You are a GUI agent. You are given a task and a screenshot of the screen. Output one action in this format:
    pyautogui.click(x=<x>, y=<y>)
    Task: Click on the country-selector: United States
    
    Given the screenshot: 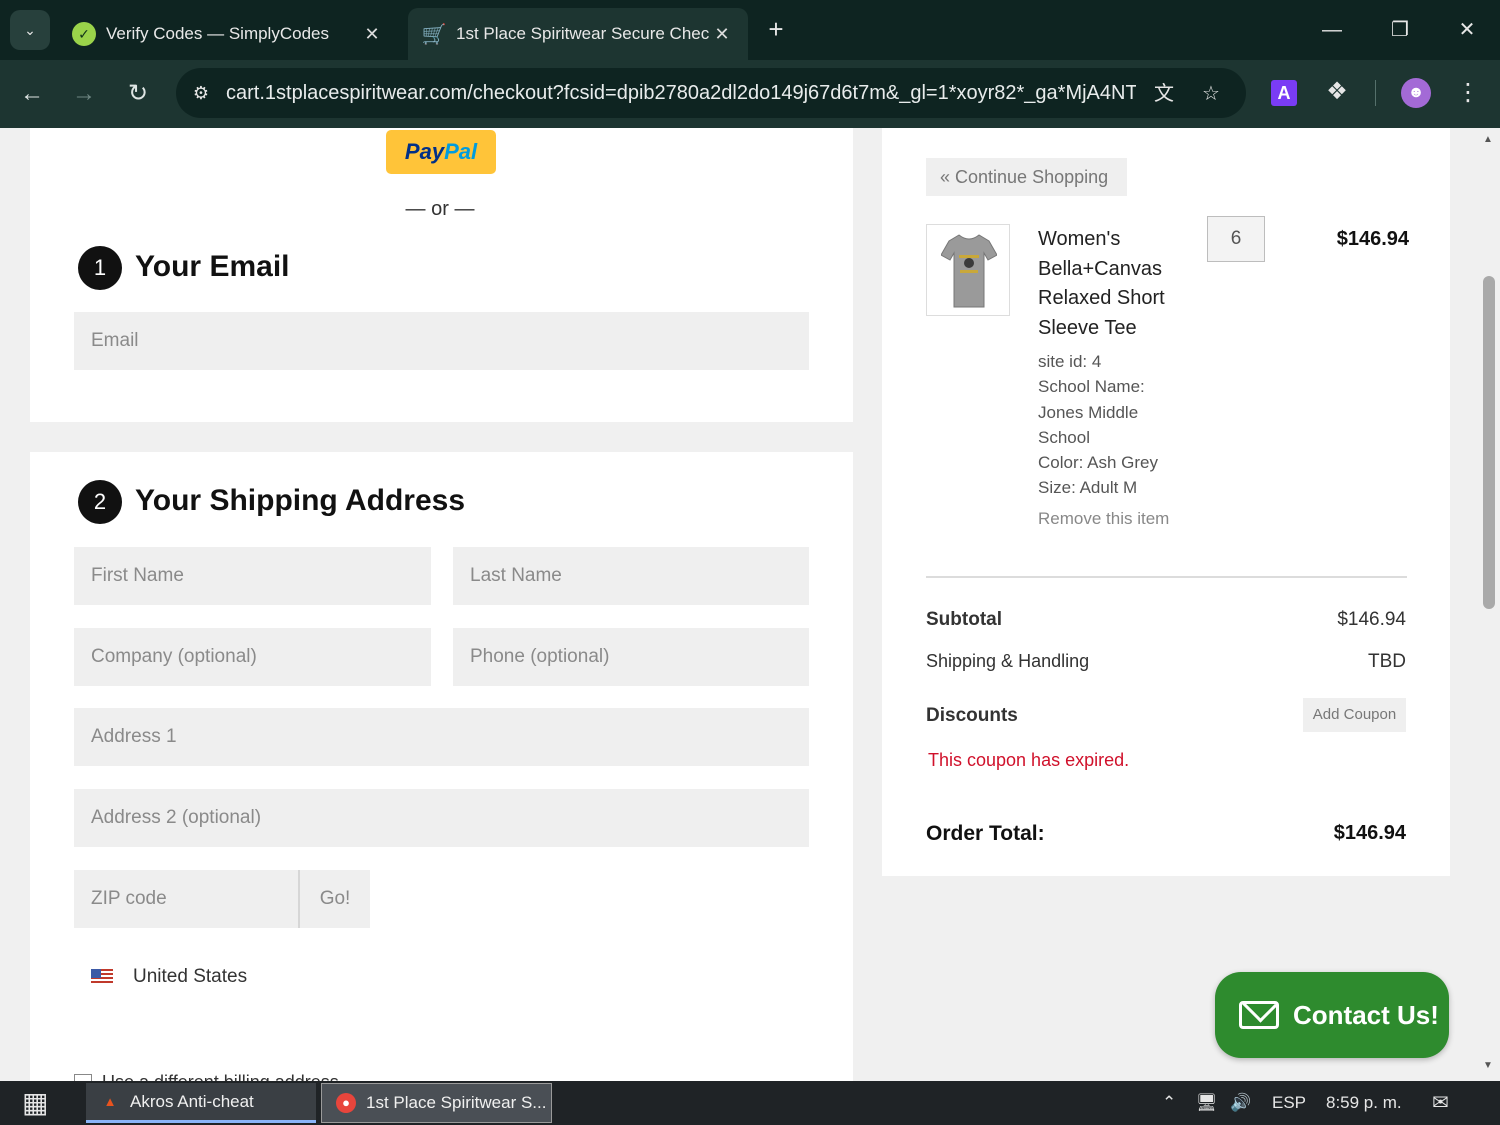 What is the action you would take?
    pyautogui.click(x=169, y=977)
    